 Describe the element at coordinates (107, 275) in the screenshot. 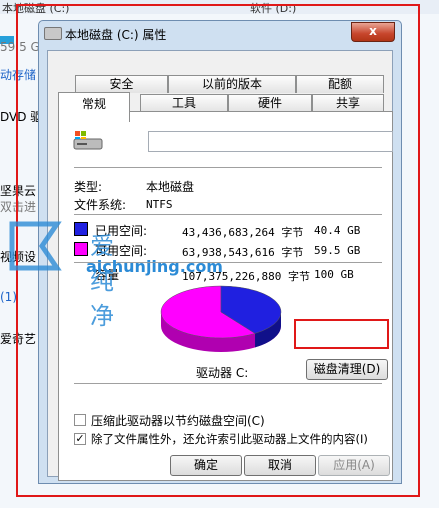

I see `capacity-label: 容量` at that location.